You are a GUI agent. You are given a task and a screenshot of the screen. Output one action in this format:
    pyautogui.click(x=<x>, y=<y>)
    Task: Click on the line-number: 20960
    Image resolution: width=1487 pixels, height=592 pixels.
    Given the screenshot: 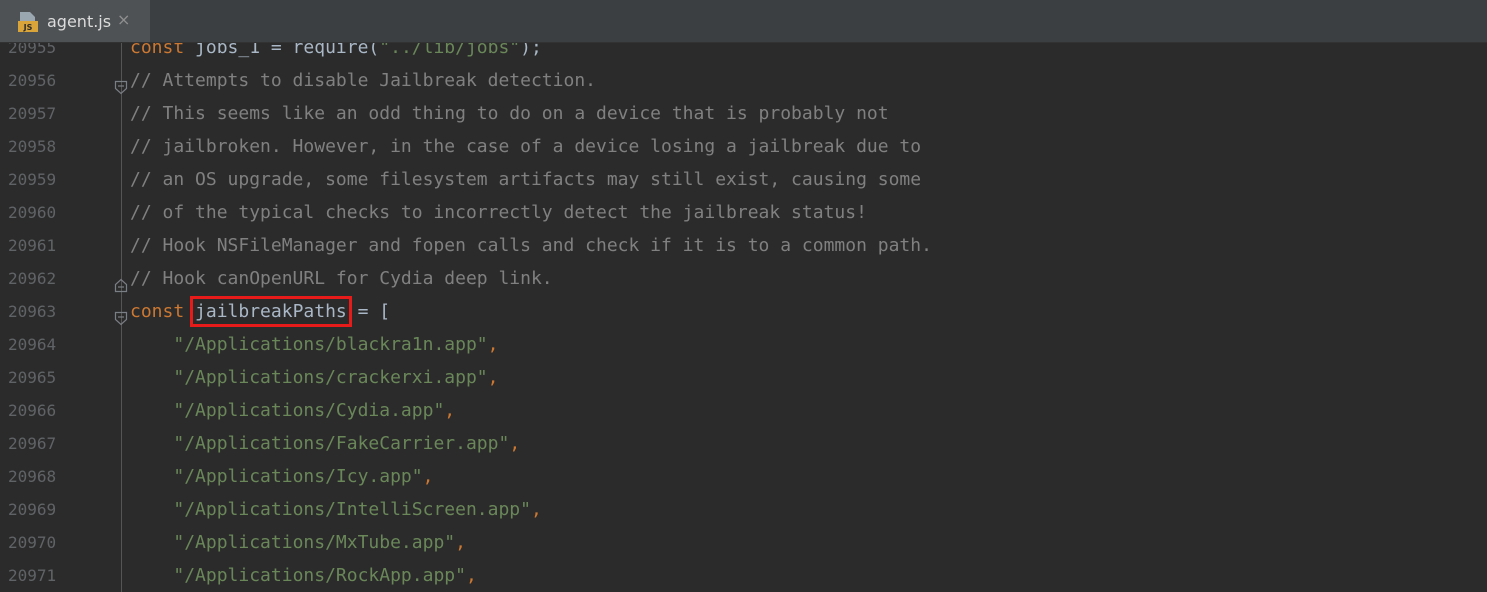 What is the action you would take?
    pyautogui.click(x=32, y=212)
    